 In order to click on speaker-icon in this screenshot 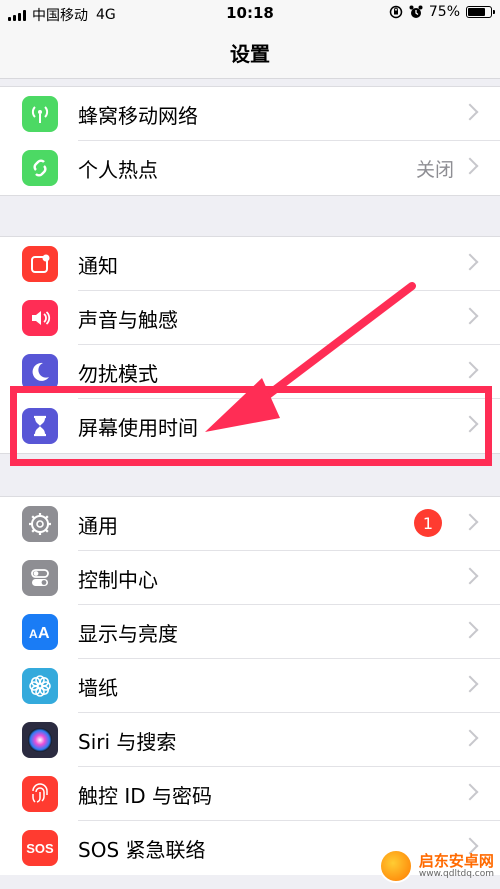, I will do `click(40, 318)`.